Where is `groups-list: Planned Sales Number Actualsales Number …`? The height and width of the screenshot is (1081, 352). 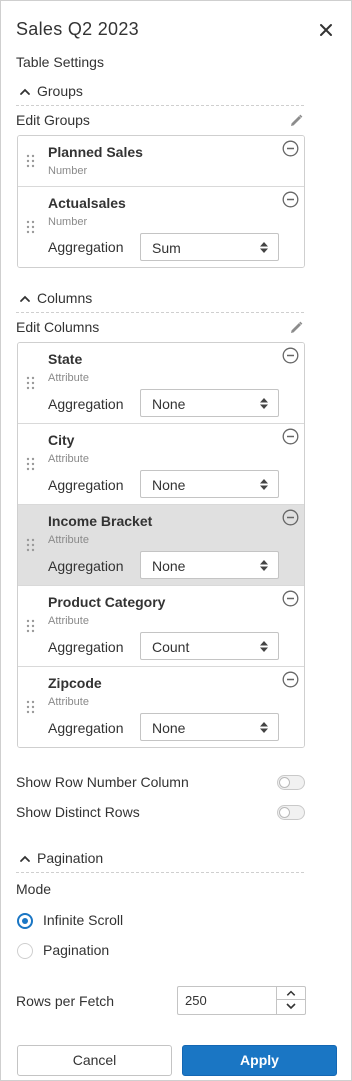 groups-list: Planned Sales Number Actualsales Number … is located at coordinates (161, 201).